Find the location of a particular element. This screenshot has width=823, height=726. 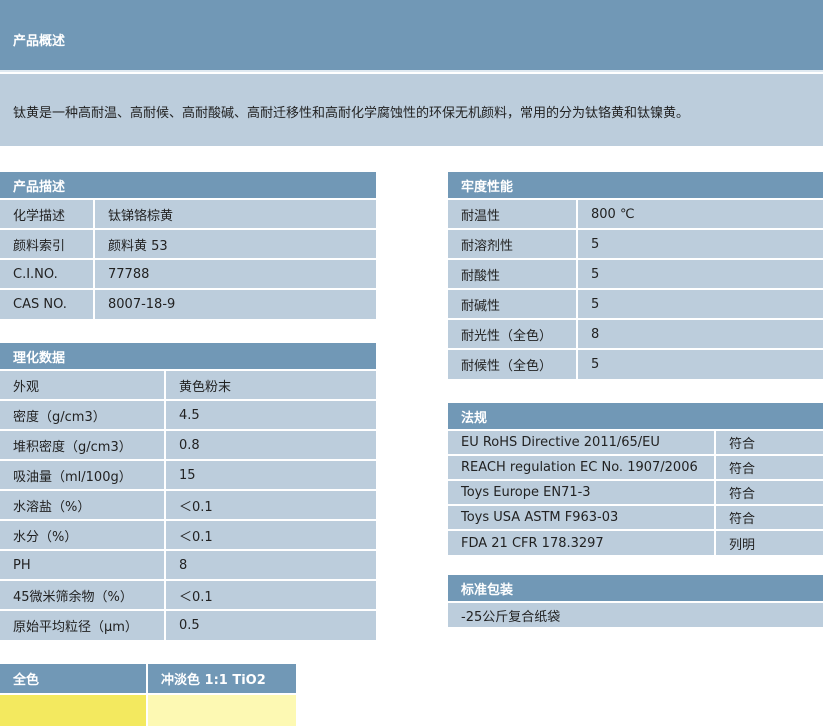

packaging-table: 标准包装 -25公斤复合纸袋 is located at coordinates (635, 601).